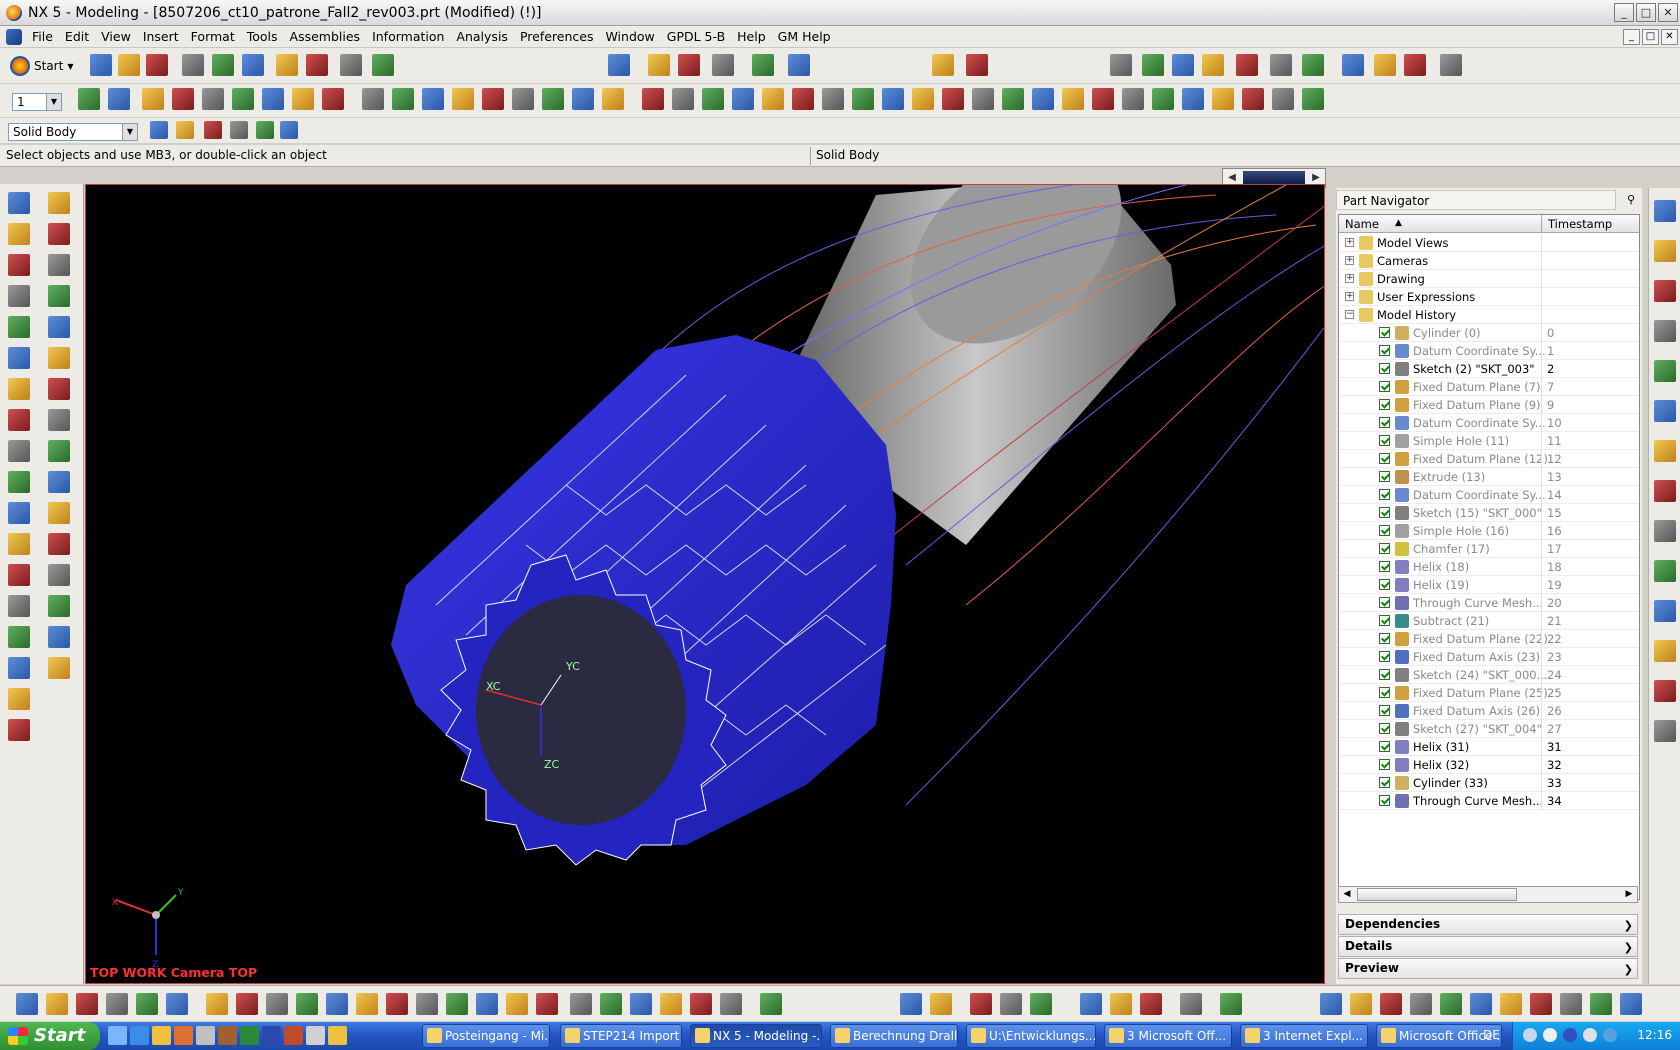  What do you see at coordinates (1629, 894) in the screenshot?
I see `scroll-right-icon: ▶` at bounding box center [1629, 894].